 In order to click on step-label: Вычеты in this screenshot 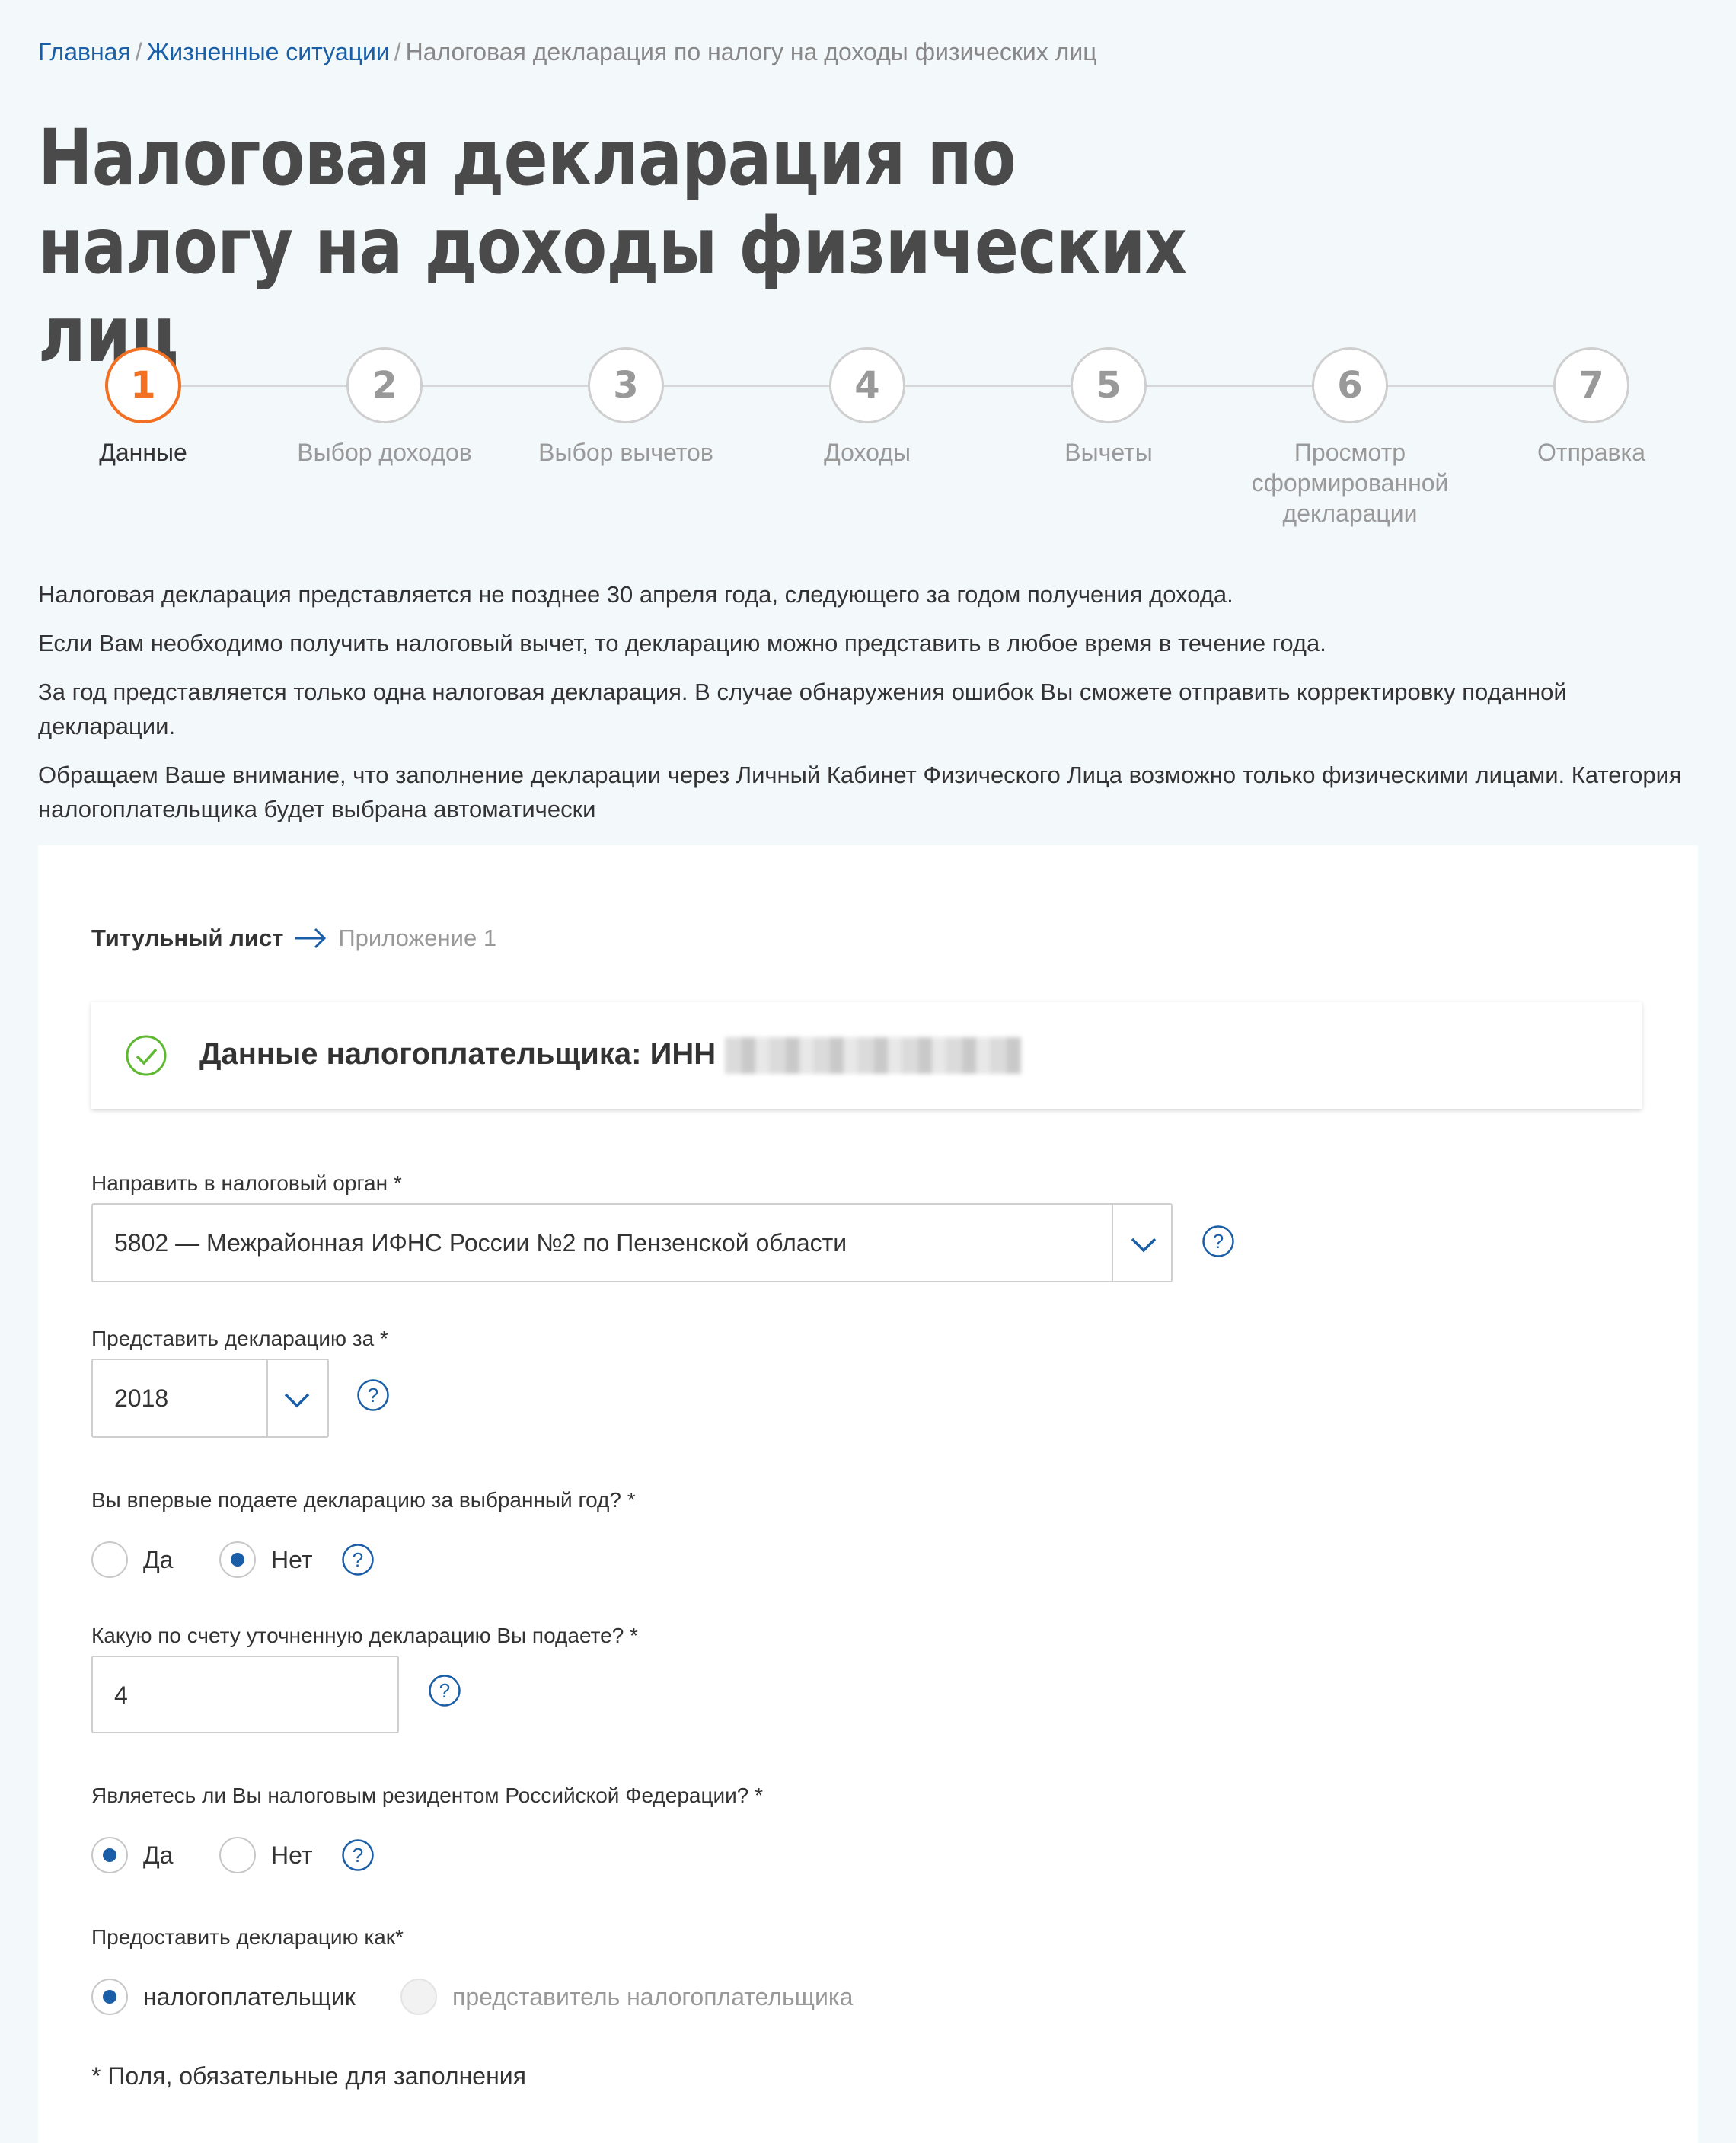, I will do `click(1108, 452)`.